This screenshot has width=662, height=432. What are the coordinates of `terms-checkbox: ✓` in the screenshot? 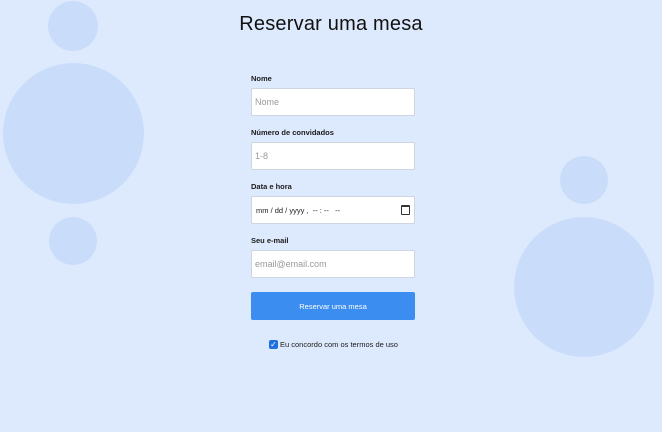 It's located at (273, 344).